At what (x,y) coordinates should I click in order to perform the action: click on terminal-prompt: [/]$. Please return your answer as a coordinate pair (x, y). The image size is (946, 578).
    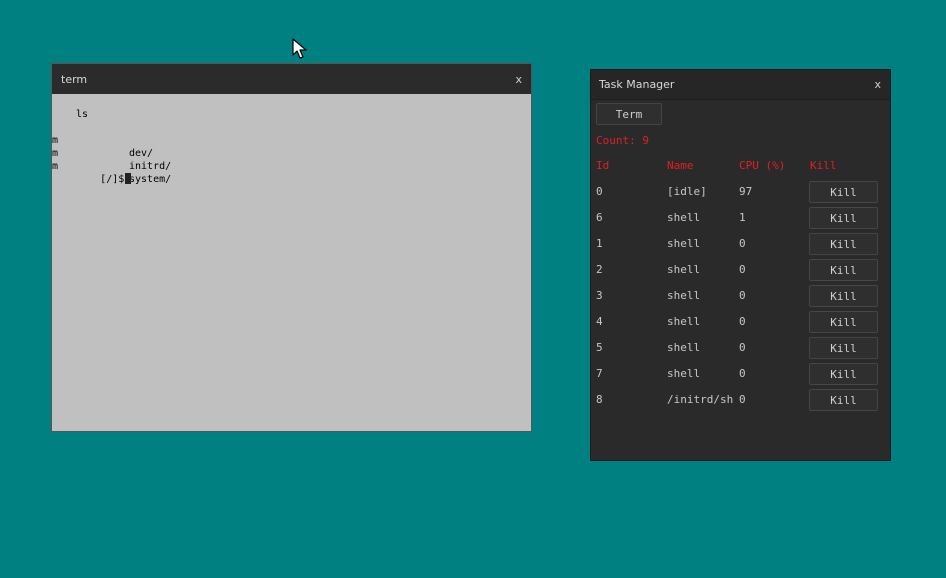
    Looking at the image, I should click on (112, 179).